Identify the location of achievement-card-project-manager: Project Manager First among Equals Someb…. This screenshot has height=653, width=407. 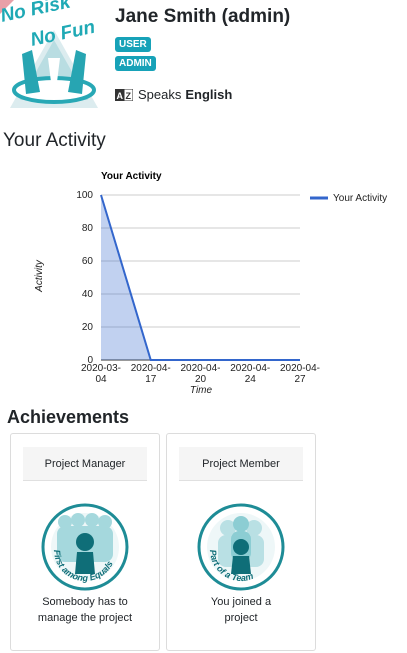
(85, 542).